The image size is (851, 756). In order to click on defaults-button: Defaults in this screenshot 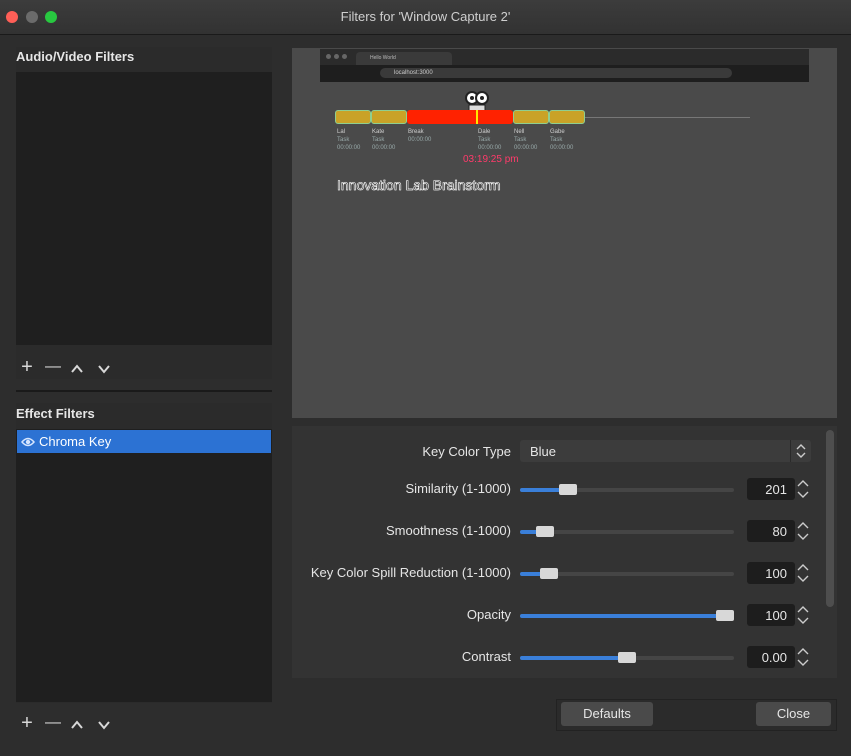, I will do `click(607, 714)`.